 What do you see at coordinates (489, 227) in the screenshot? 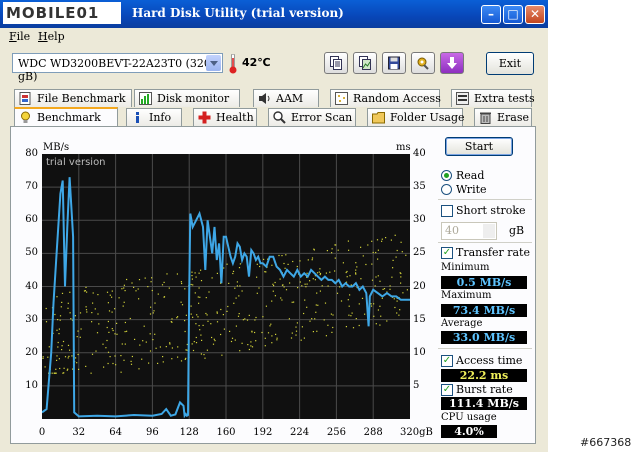
I see `spin-up-icon` at bounding box center [489, 227].